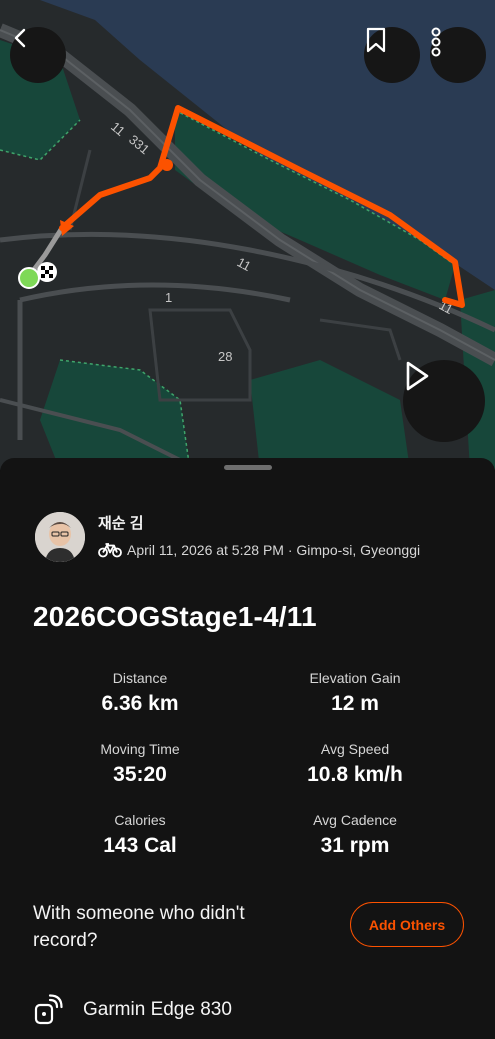 The image size is (495, 1039). Describe the element at coordinates (47, 272) in the screenshot. I see `finish-flag-icon` at that location.